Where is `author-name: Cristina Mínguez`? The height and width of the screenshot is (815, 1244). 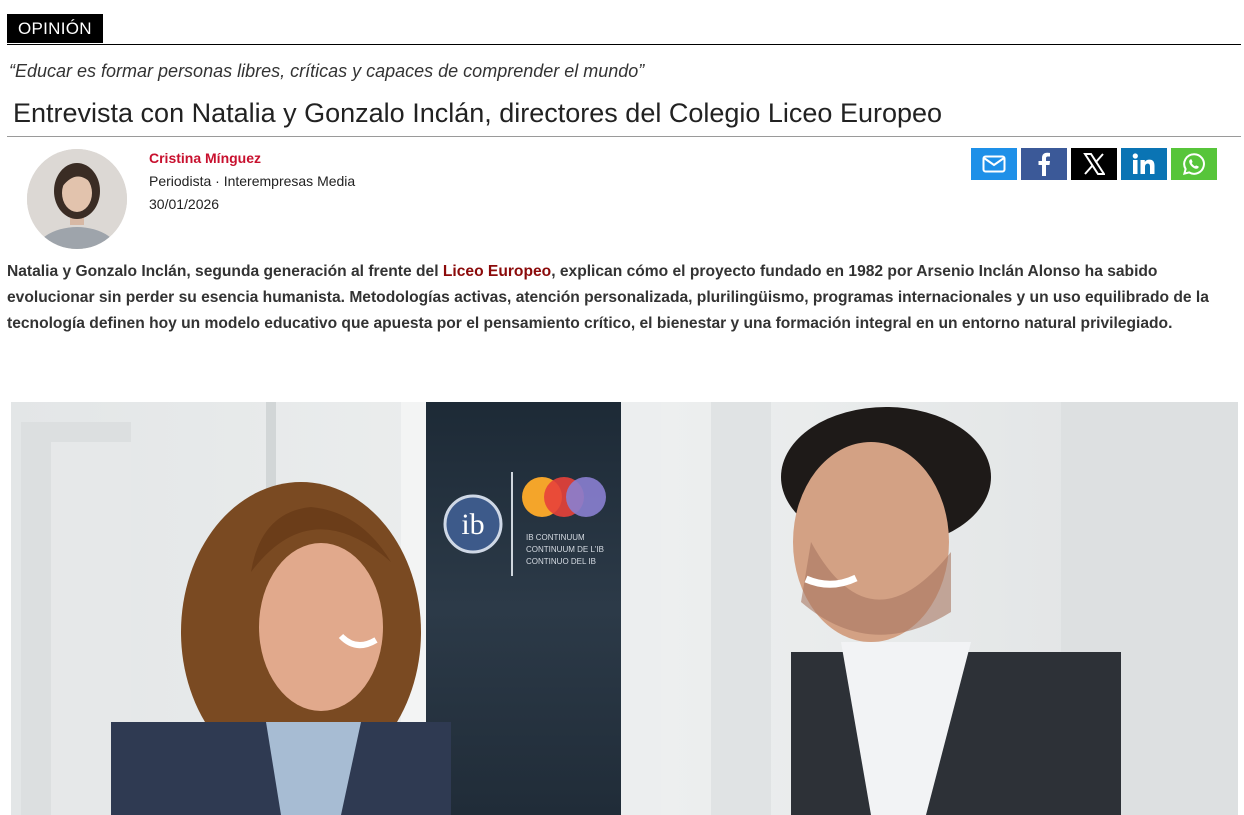 author-name: Cristina Mínguez is located at coordinates (205, 158).